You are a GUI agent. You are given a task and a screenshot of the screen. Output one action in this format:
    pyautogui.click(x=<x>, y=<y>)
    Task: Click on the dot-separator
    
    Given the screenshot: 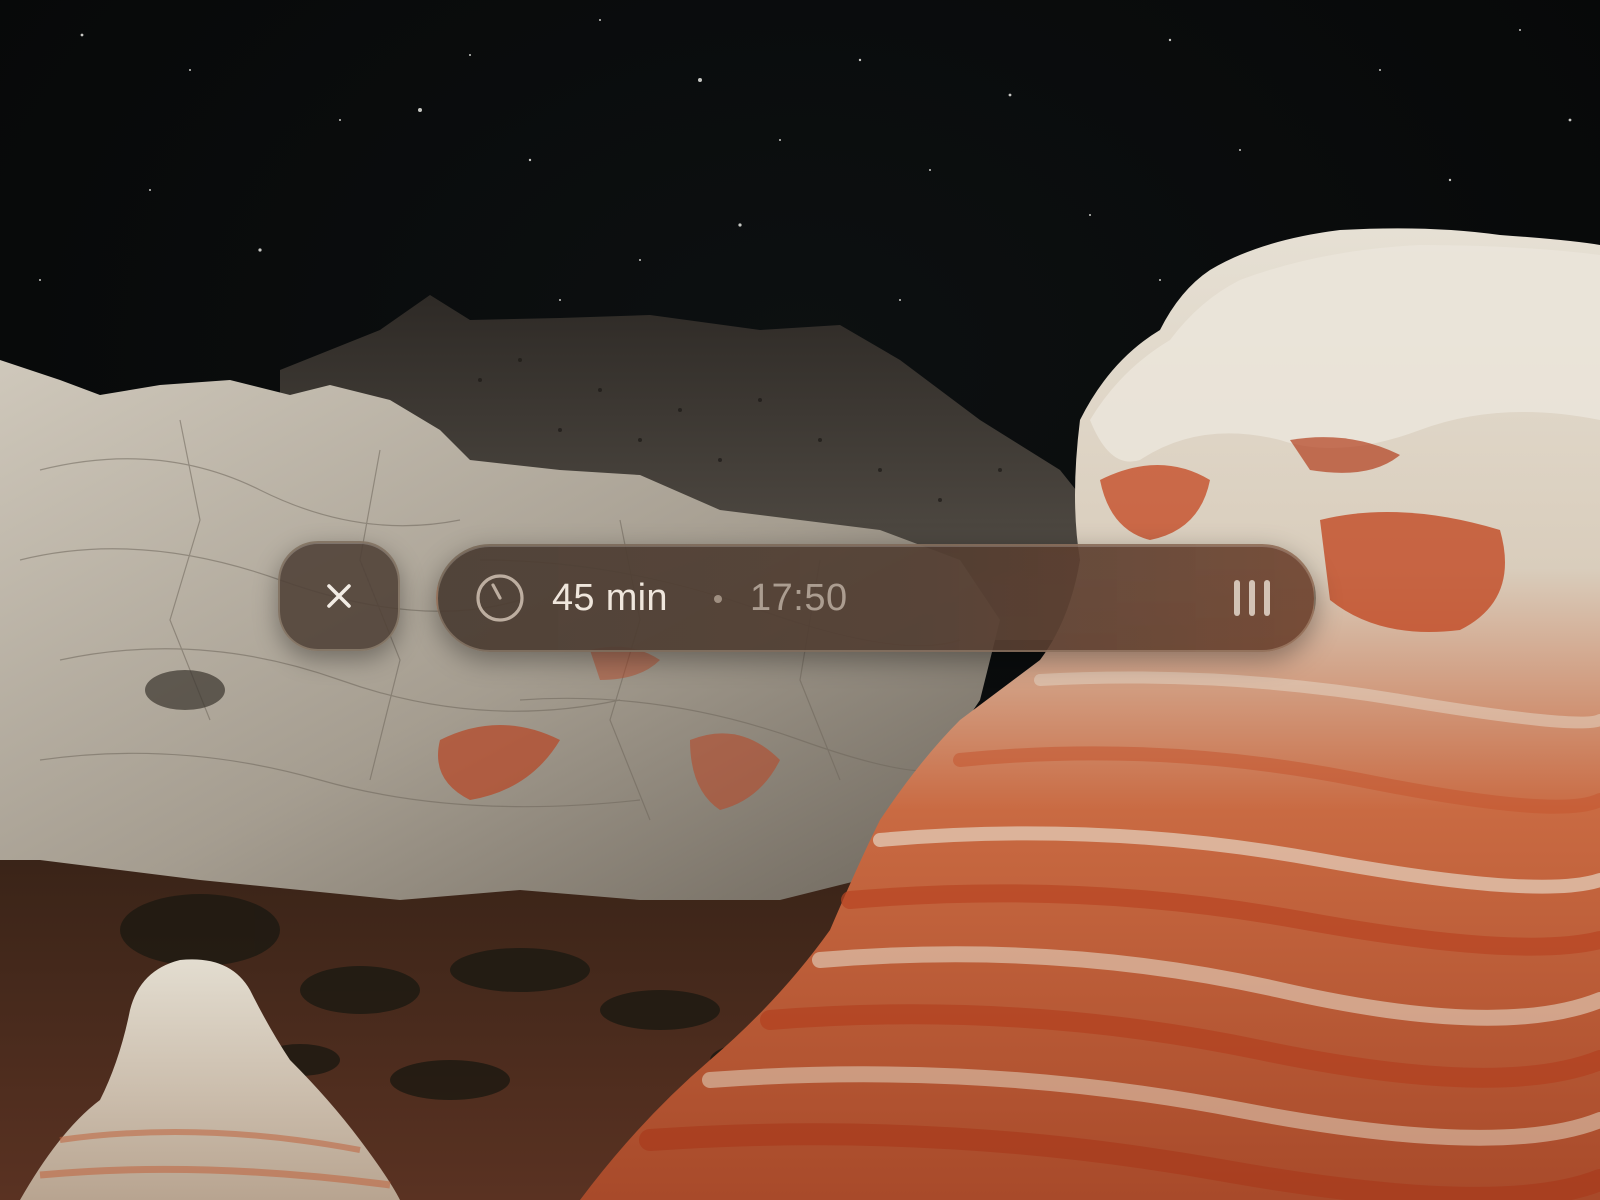 What is the action you would take?
    pyautogui.click(x=718, y=599)
    